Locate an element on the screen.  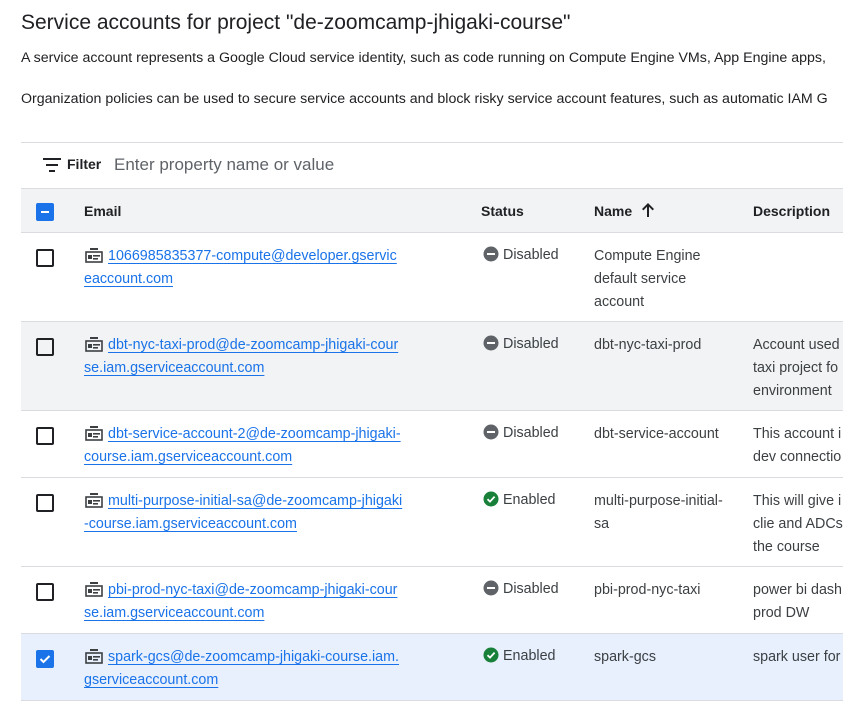
description-cell: power bi dash prod DW is located at coordinates (798, 601).